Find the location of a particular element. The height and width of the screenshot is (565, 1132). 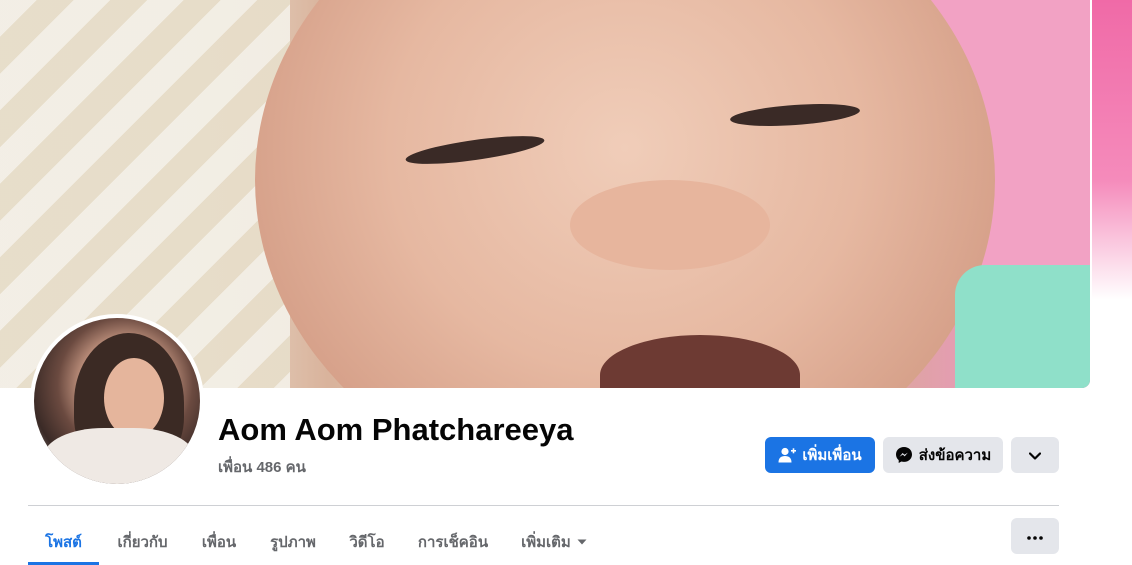

cover-mint-cloth is located at coordinates (1022, 326).